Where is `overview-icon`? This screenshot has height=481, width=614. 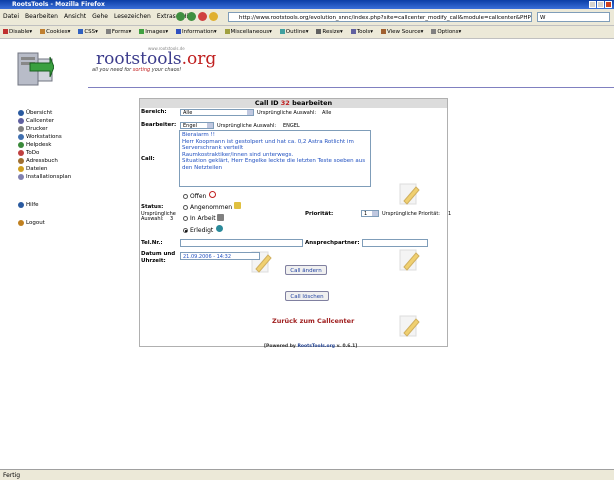 overview-icon is located at coordinates (21, 112).